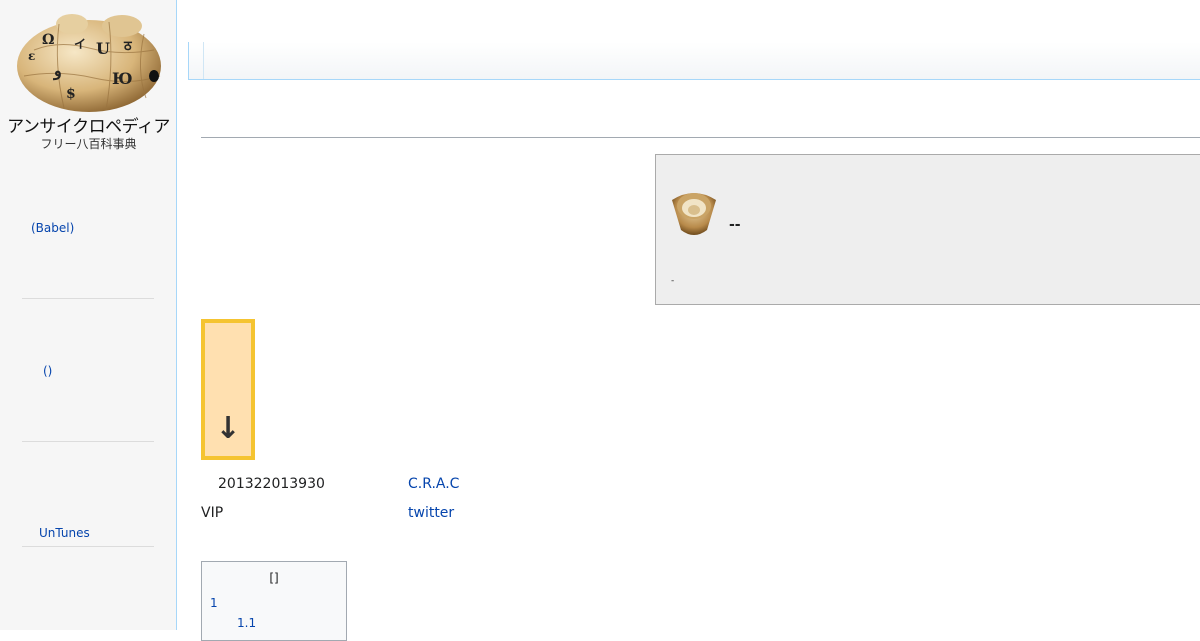  I want to click on sidebar-item-parens: (), so click(47, 371).